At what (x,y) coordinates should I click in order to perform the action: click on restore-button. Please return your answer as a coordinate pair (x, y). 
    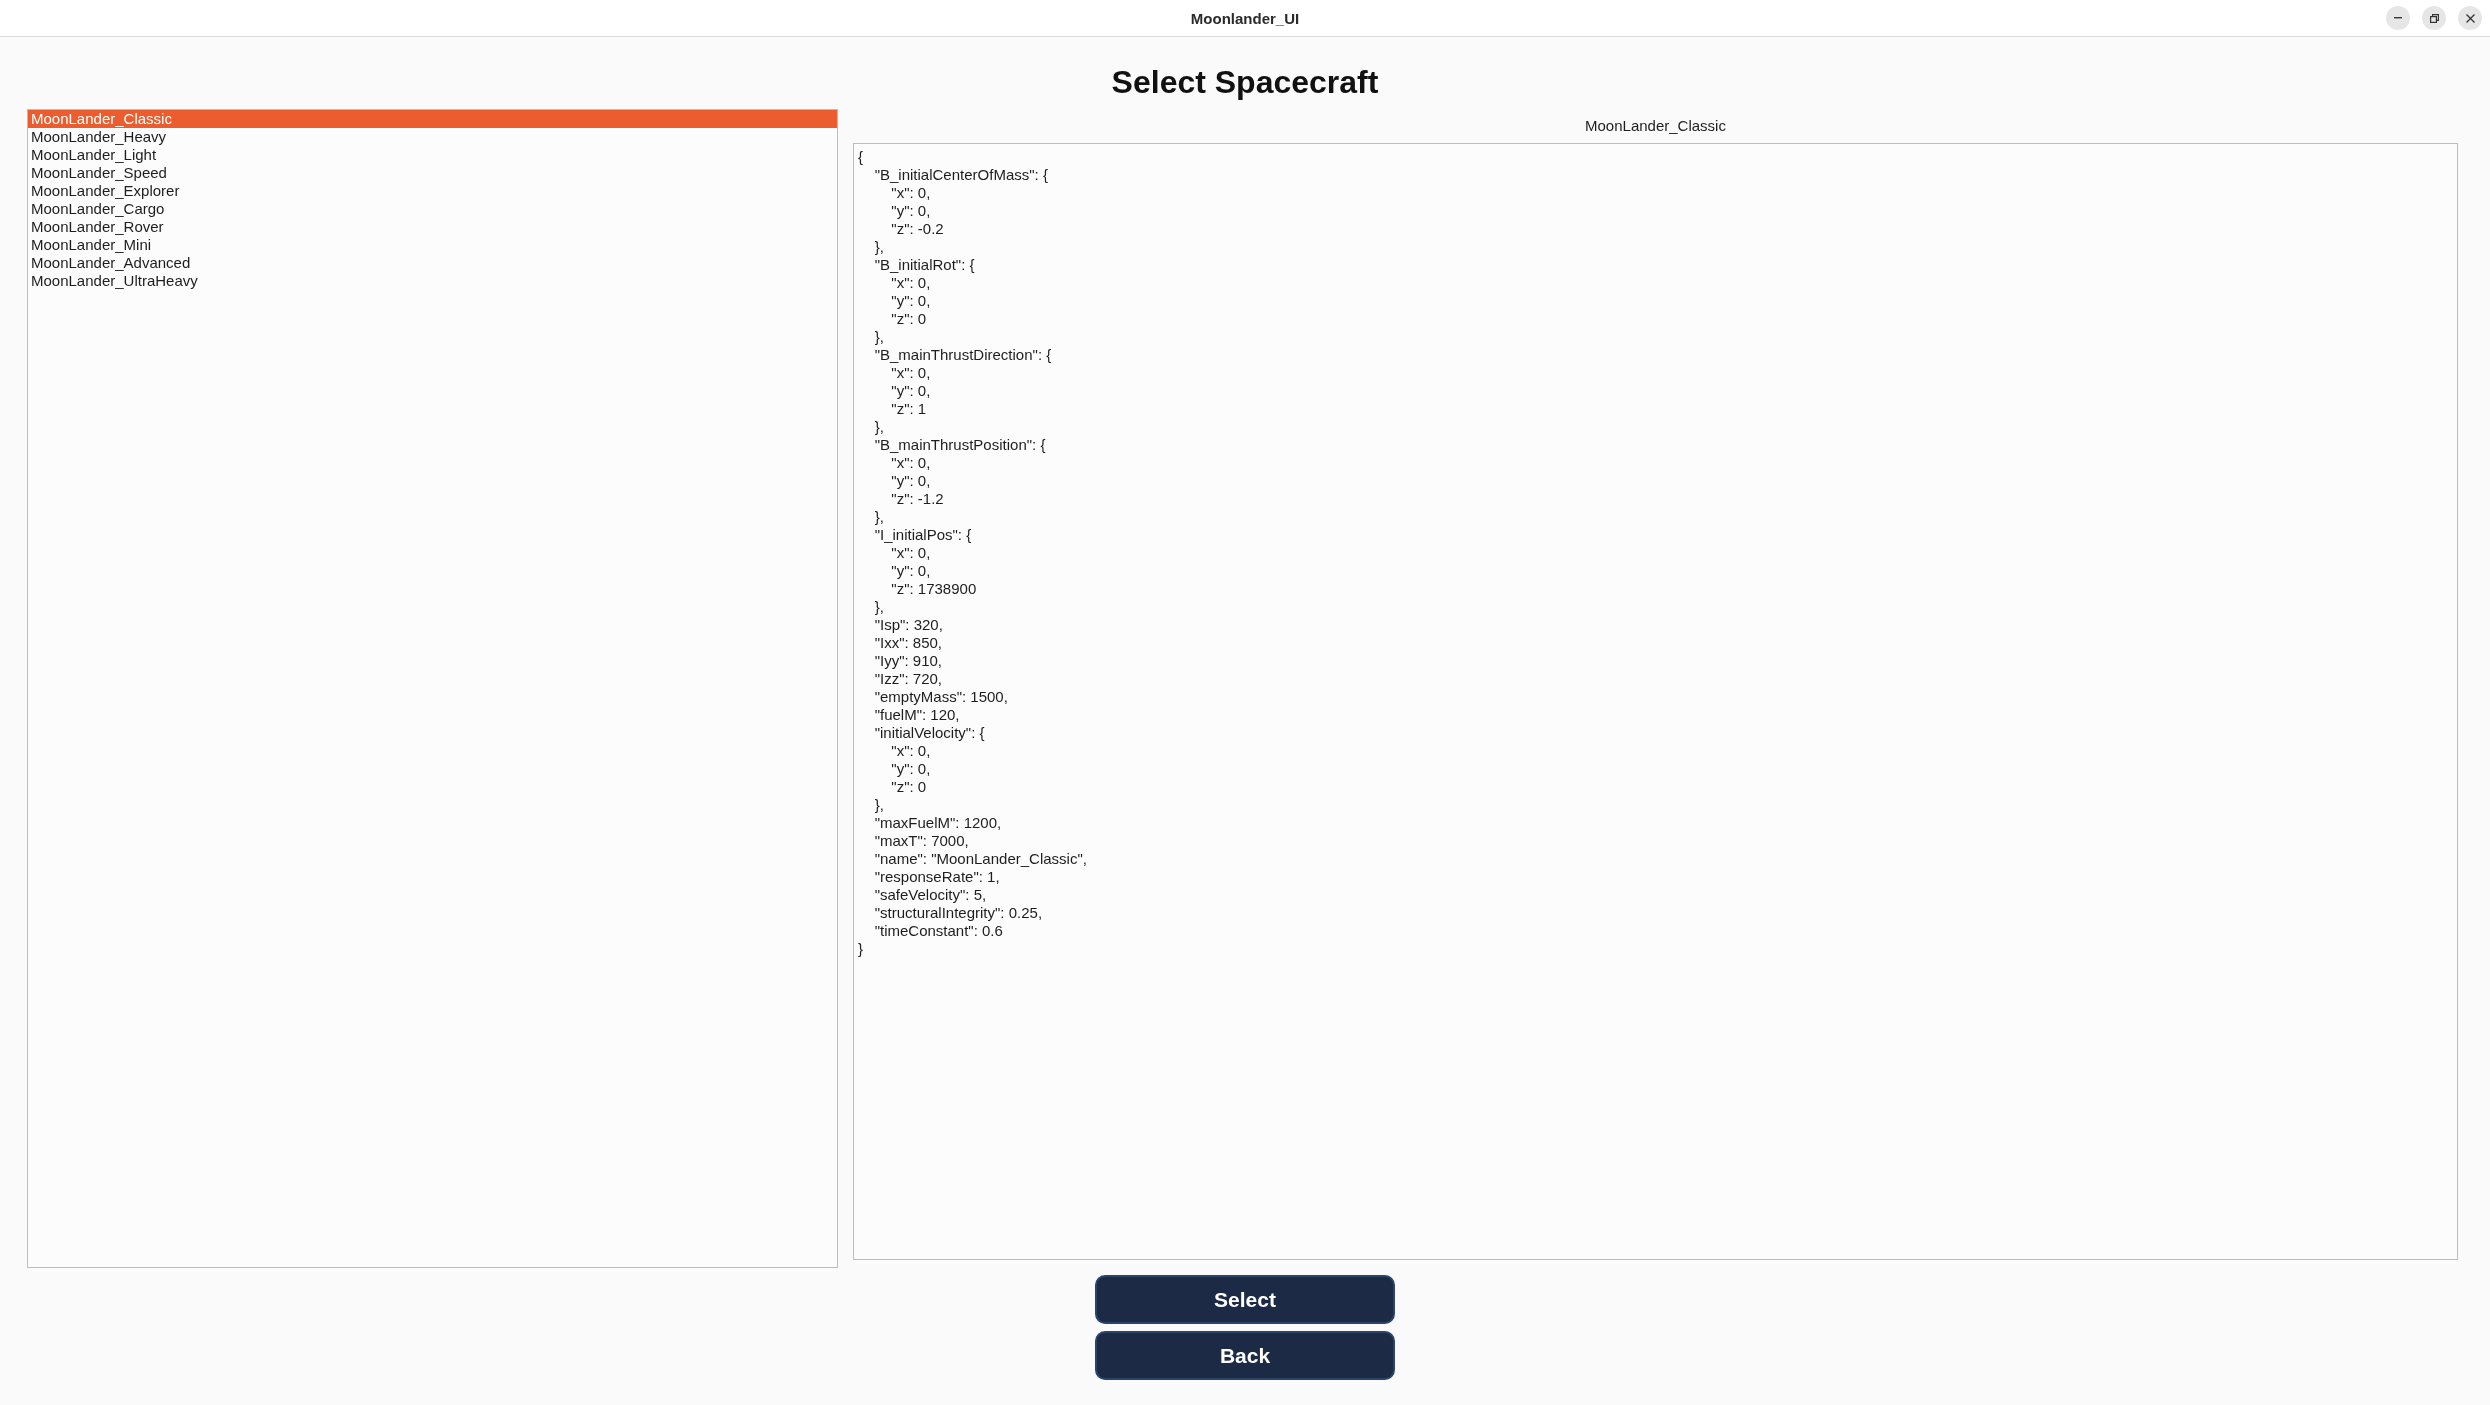
    Looking at the image, I should click on (2434, 18).